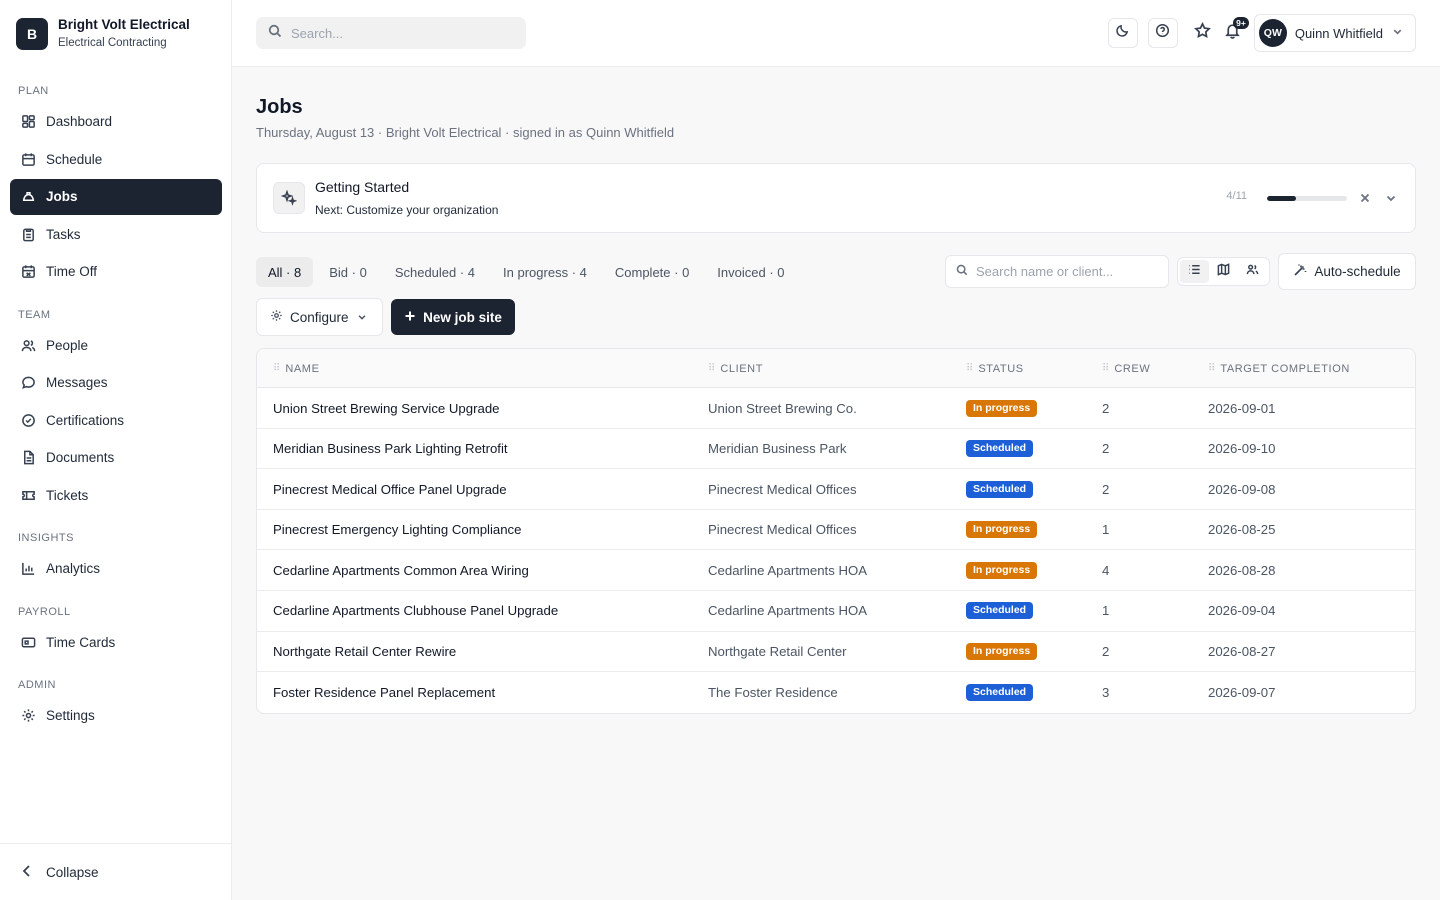  I want to click on theme-toggle-button, so click(1122, 33).